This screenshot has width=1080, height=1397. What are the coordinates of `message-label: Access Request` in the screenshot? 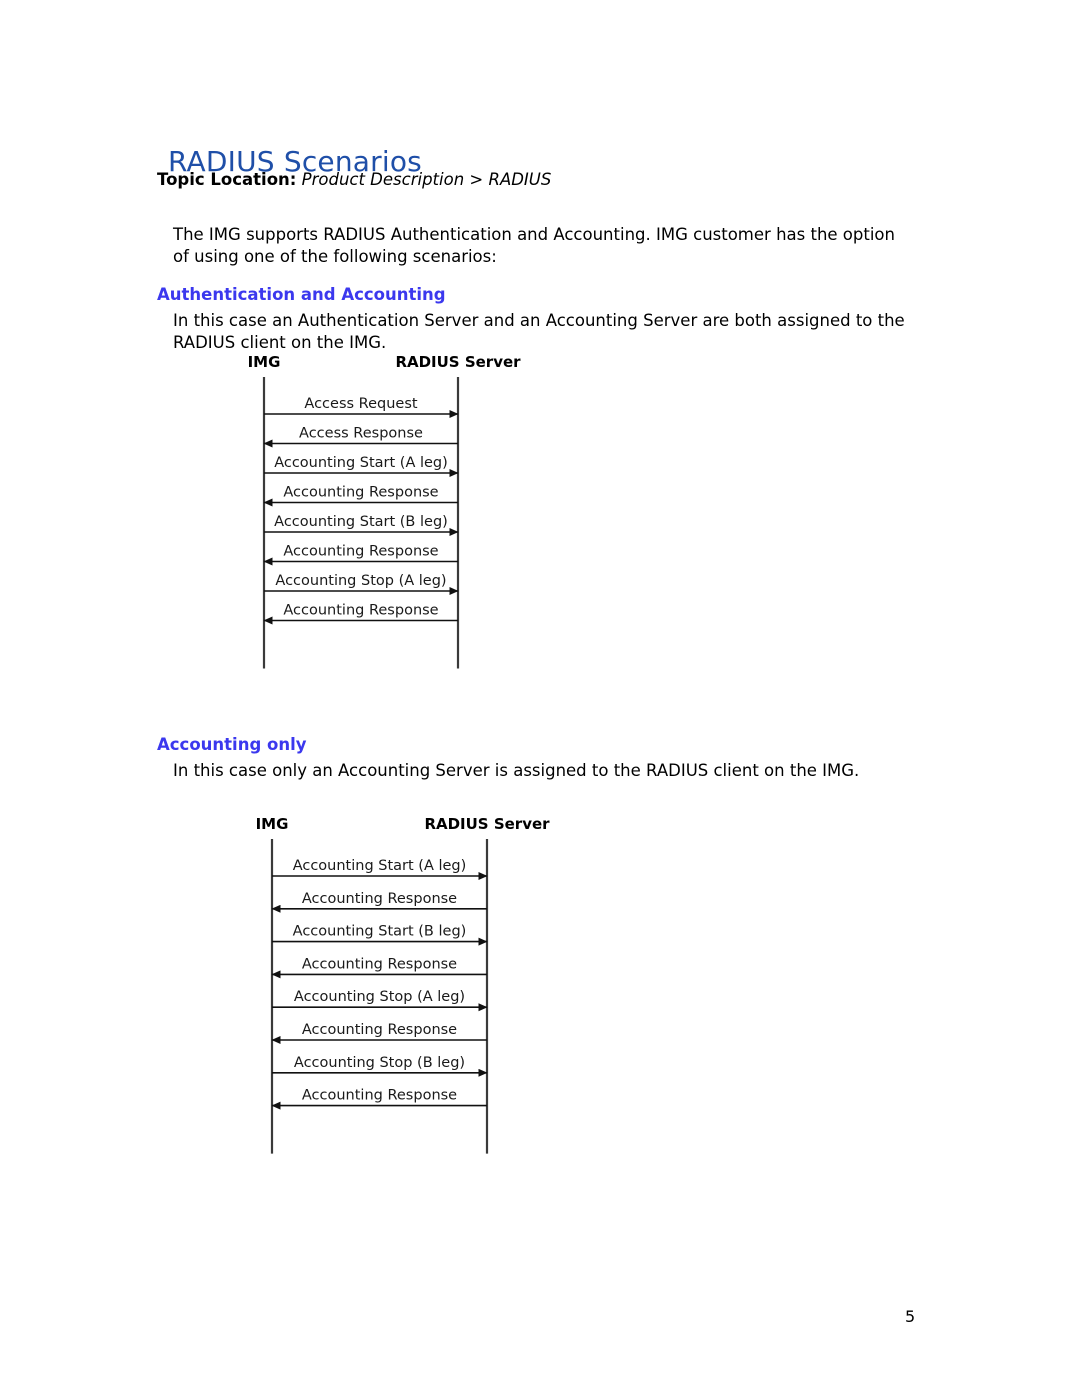 It's located at (360, 404).